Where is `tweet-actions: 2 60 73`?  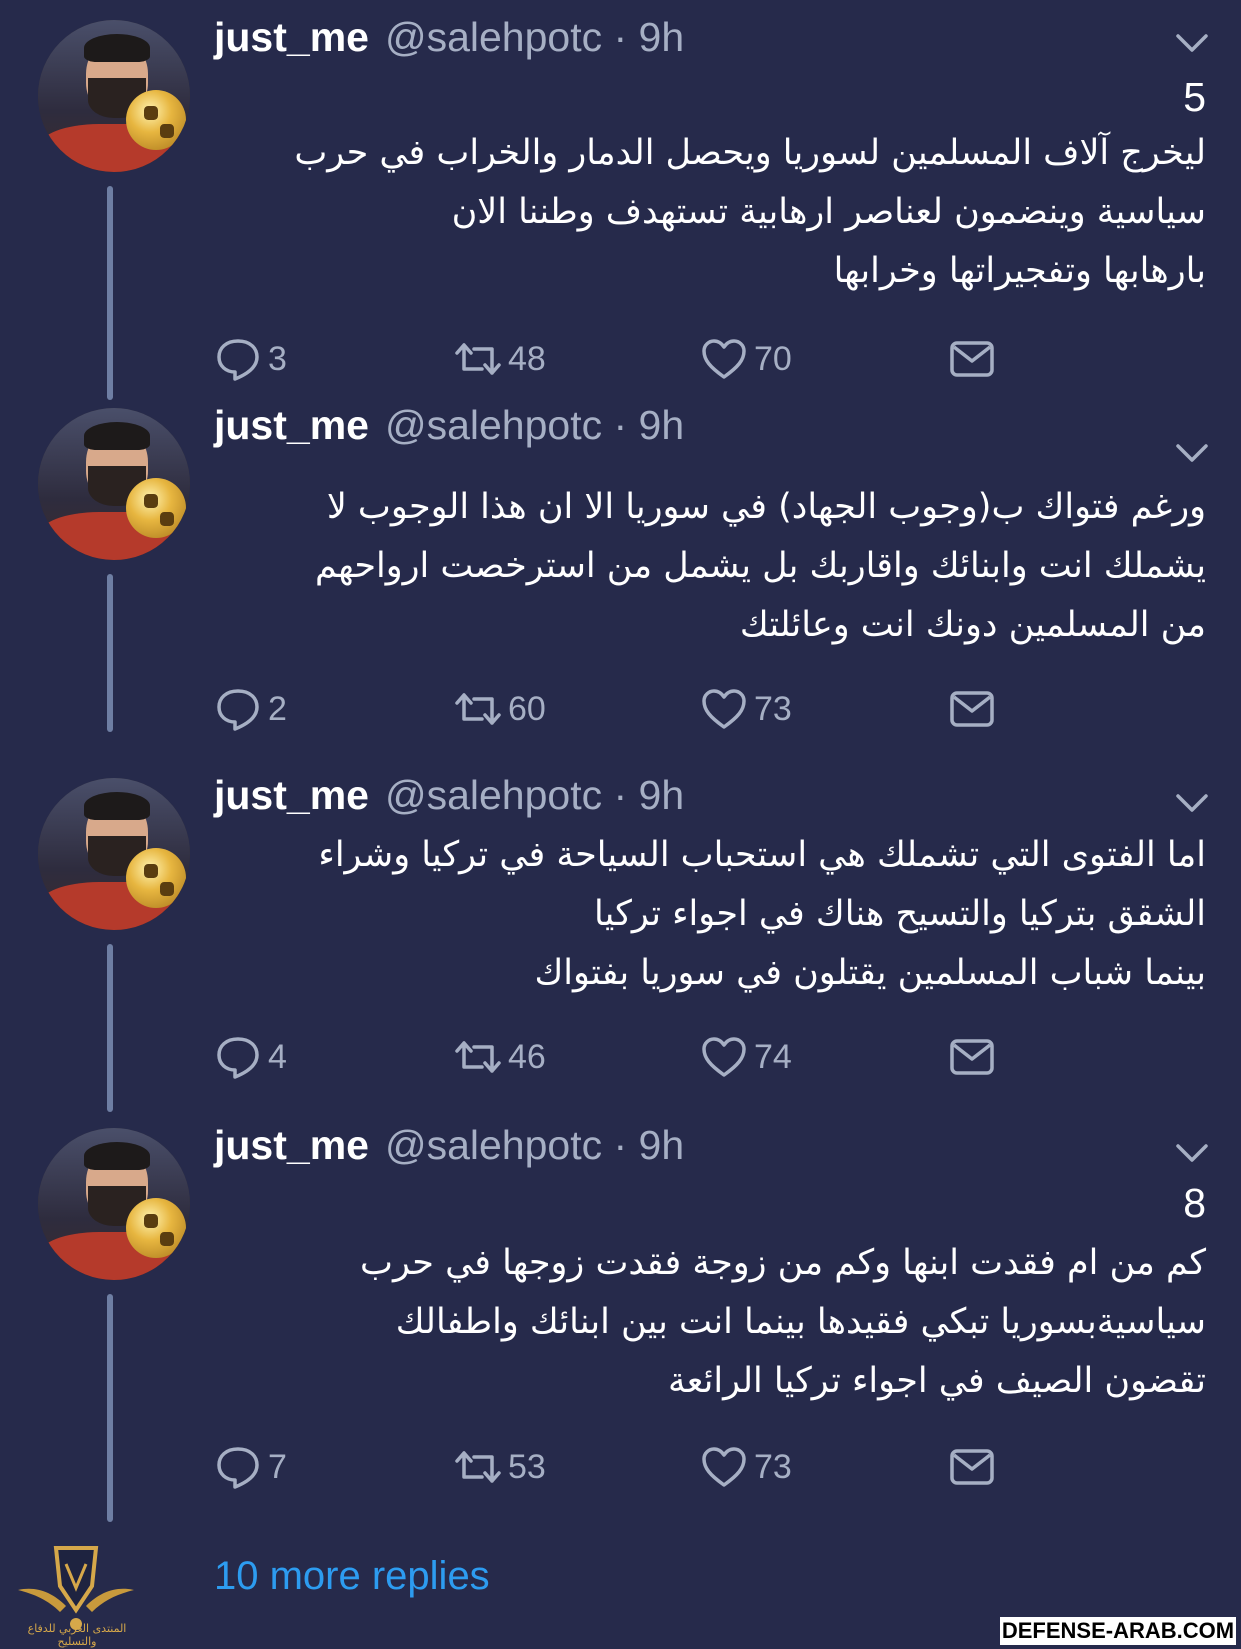 tweet-actions: 2 60 73 is located at coordinates (644, 709).